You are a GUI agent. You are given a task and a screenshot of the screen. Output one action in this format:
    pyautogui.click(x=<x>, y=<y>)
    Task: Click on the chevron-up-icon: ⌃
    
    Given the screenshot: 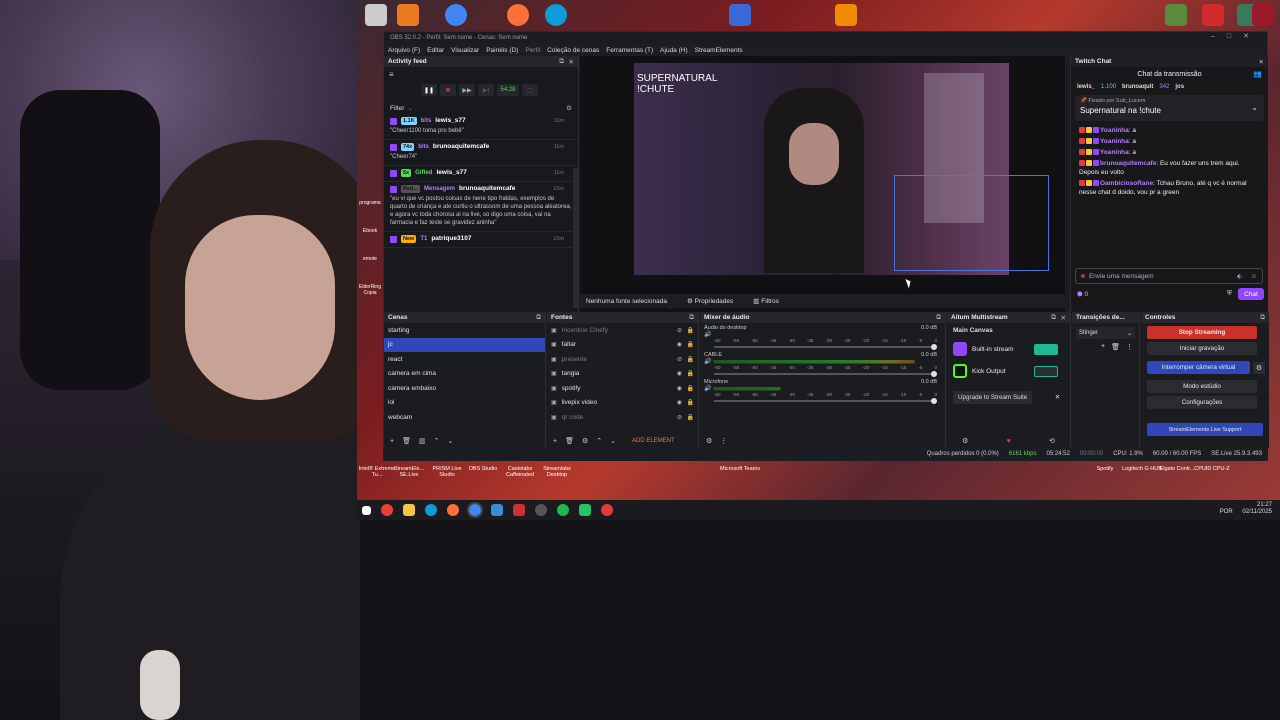 What is the action you would take?
    pyautogui.click(x=599, y=441)
    